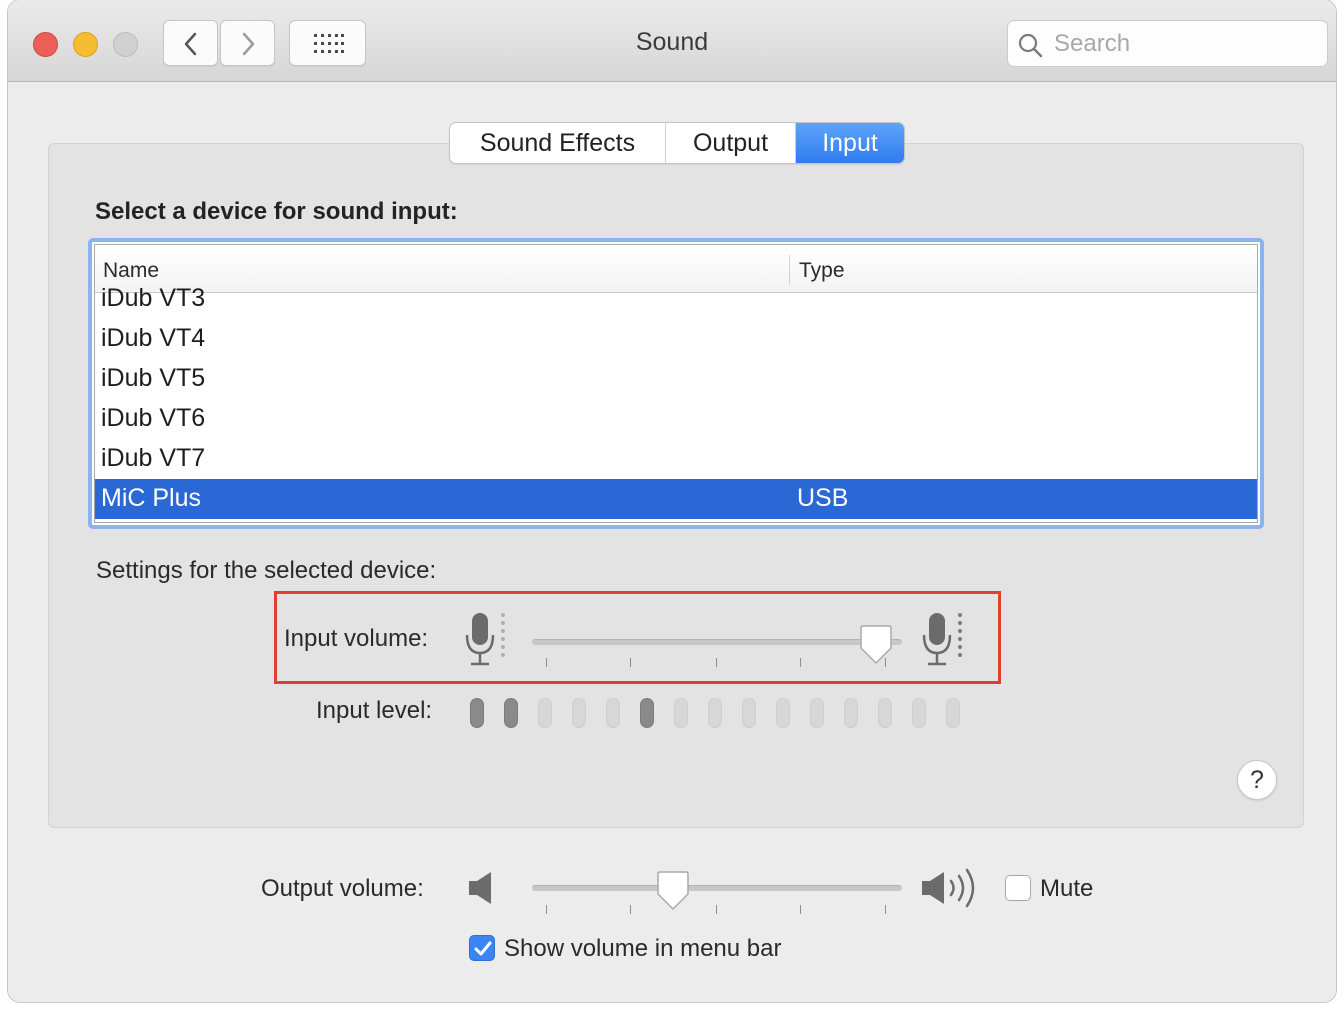  What do you see at coordinates (731, 143) in the screenshot?
I see `tab-output: Output` at bounding box center [731, 143].